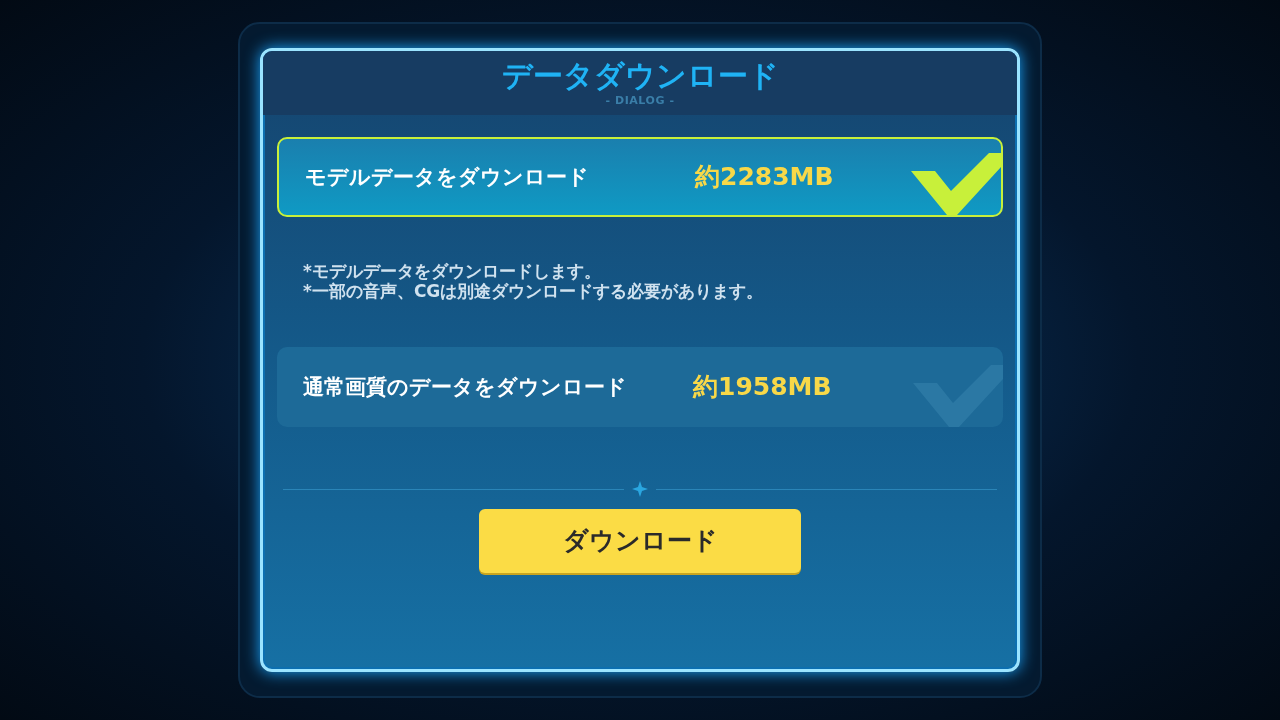  What do you see at coordinates (465, 387) in the screenshot?
I see `option-label: 通常画質のデータをダウンロード` at bounding box center [465, 387].